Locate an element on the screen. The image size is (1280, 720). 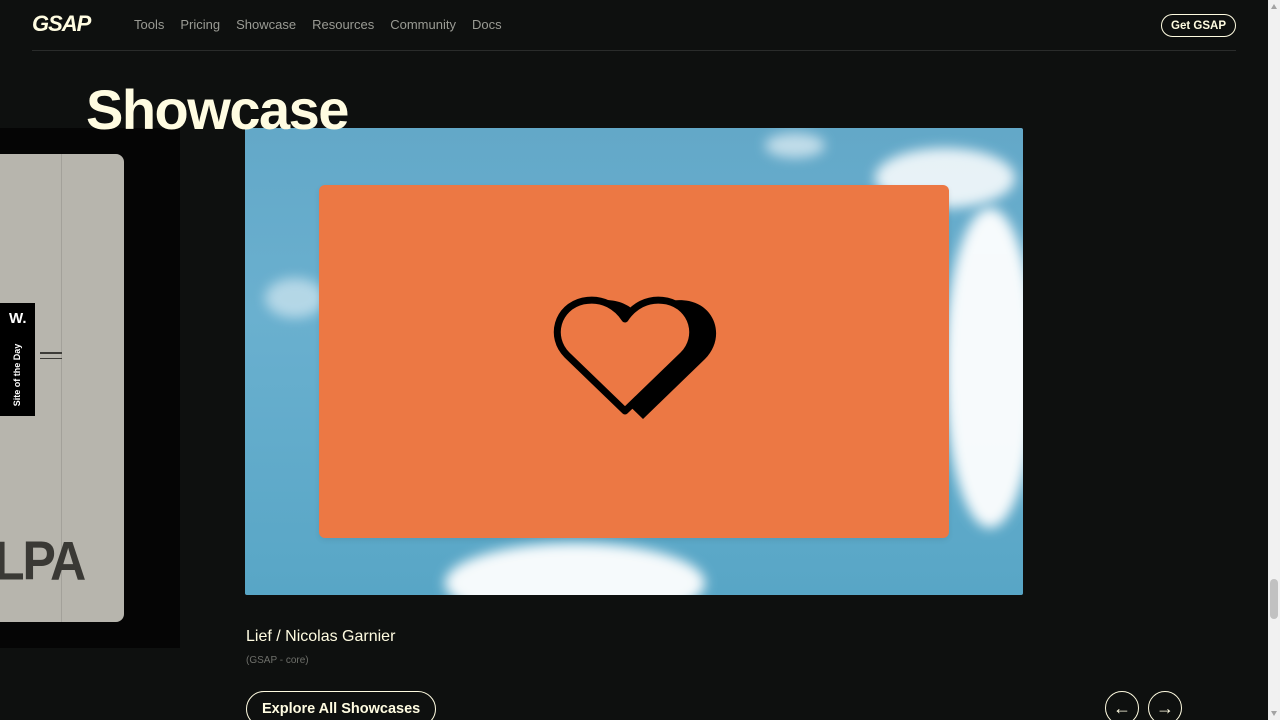
showcase-tags: (GSAP - core) is located at coordinates (277, 660).